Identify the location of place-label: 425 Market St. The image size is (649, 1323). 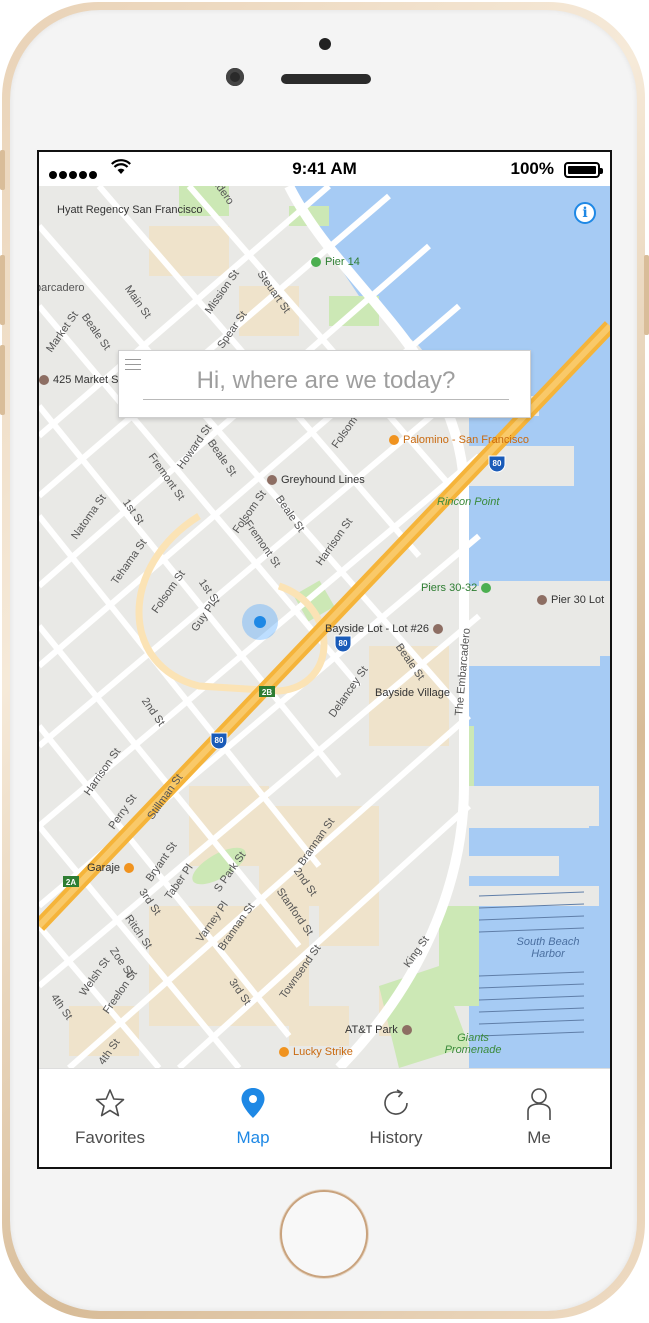
(87, 380).